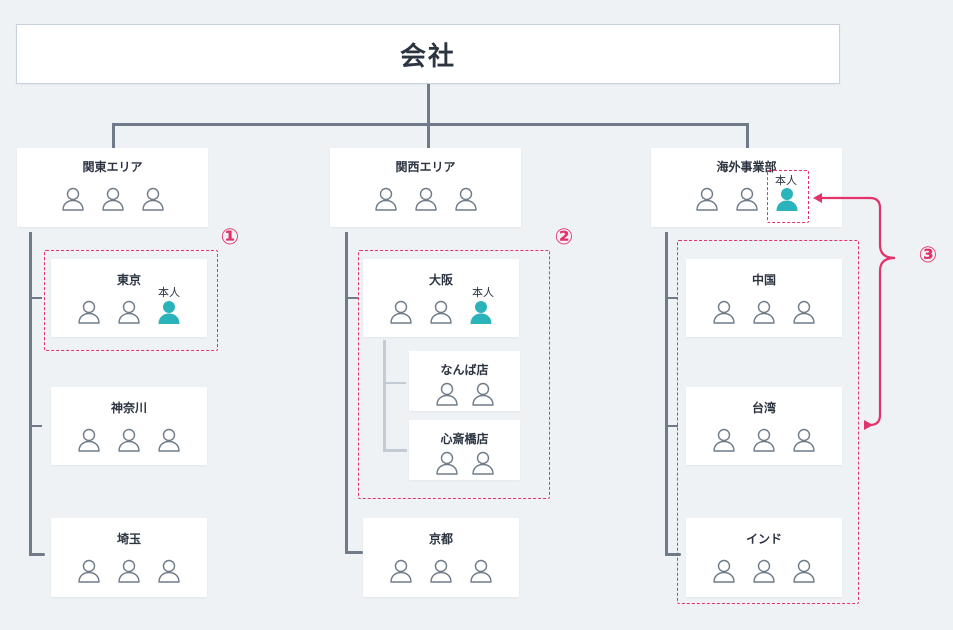  What do you see at coordinates (817, 198) in the screenshot?
I see `arrowhead-up-icon` at bounding box center [817, 198].